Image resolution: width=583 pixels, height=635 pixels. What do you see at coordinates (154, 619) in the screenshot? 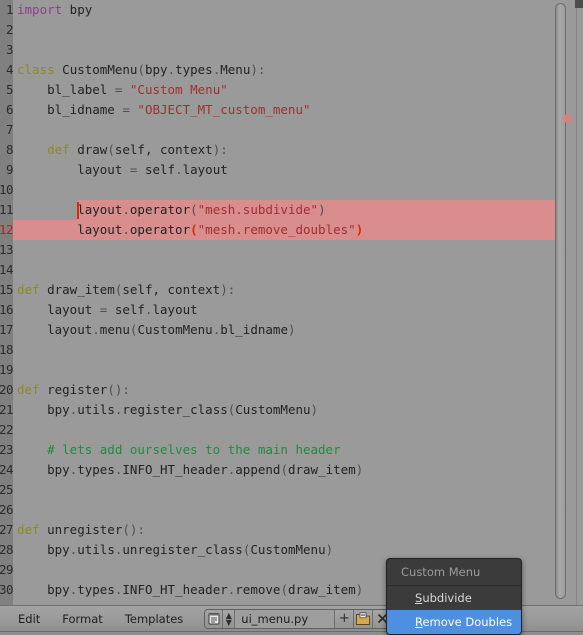
I see `menu-templates: Templates` at bounding box center [154, 619].